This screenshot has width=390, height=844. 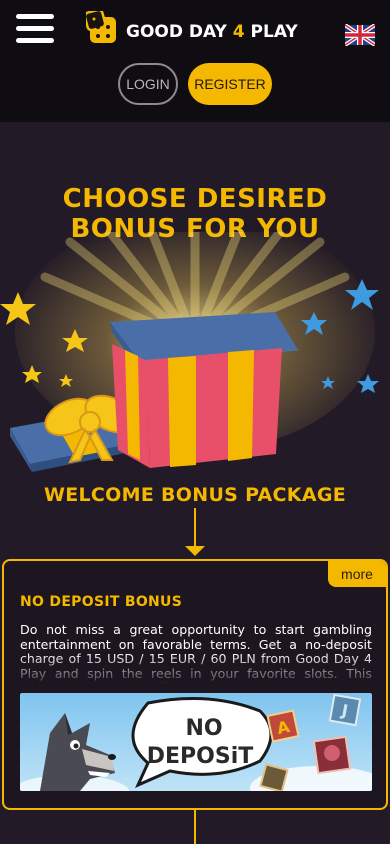 What do you see at coordinates (238, 32) in the screenshot?
I see `logo-text-number: 4` at bounding box center [238, 32].